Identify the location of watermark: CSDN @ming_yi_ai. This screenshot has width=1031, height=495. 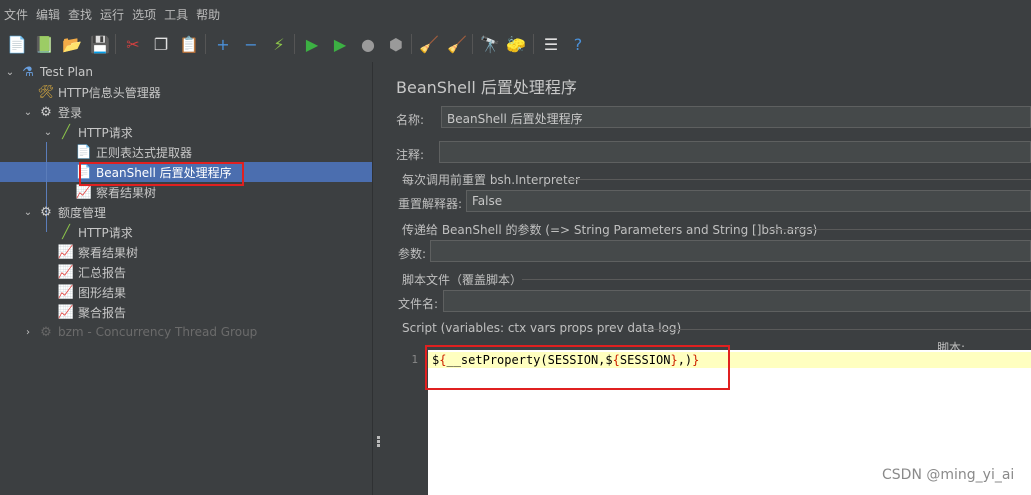
(948, 475).